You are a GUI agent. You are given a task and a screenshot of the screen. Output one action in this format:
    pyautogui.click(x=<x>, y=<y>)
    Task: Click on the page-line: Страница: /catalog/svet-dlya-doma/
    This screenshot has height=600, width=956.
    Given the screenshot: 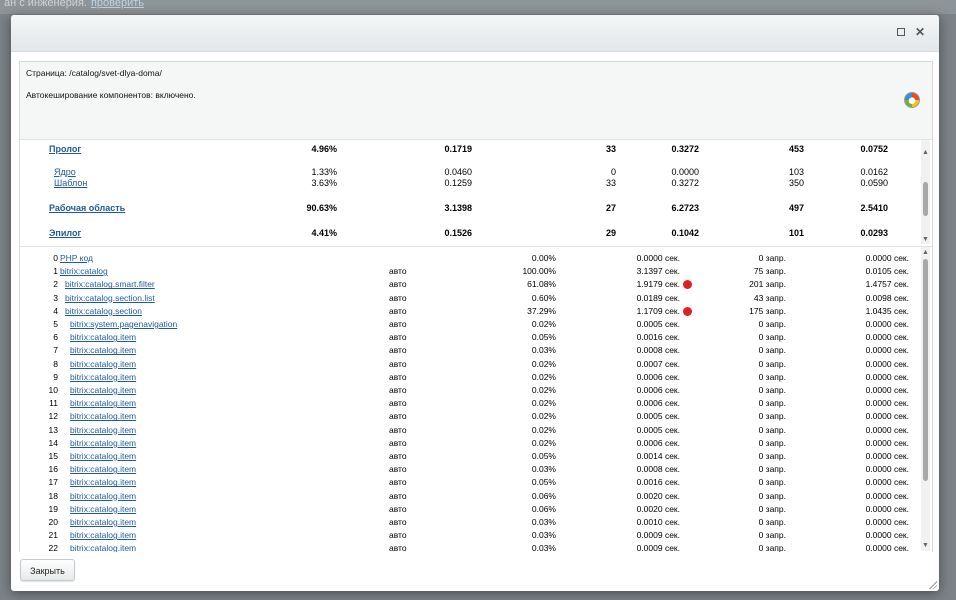 What is the action you would take?
    pyautogui.click(x=94, y=73)
    